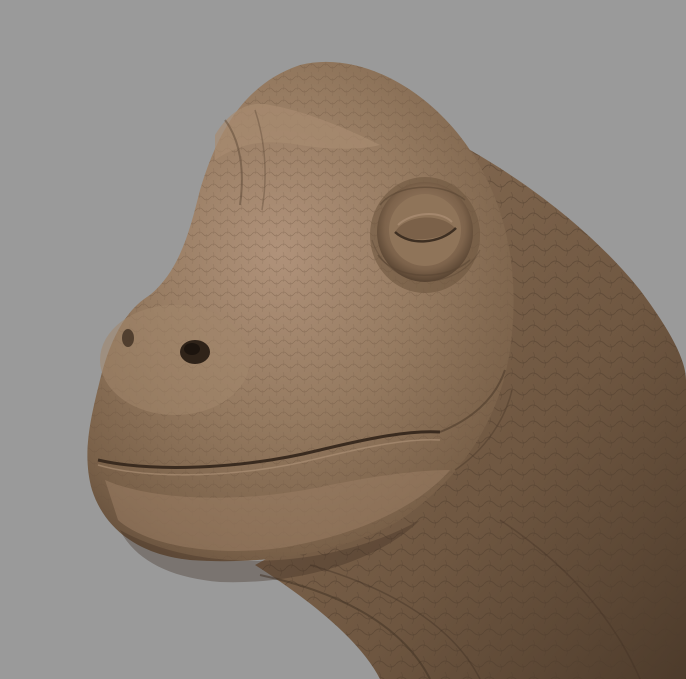 The image size is (686, 679). Describe the element at coordinates (175, 360) in the screenshot. I see `snout` at that location.